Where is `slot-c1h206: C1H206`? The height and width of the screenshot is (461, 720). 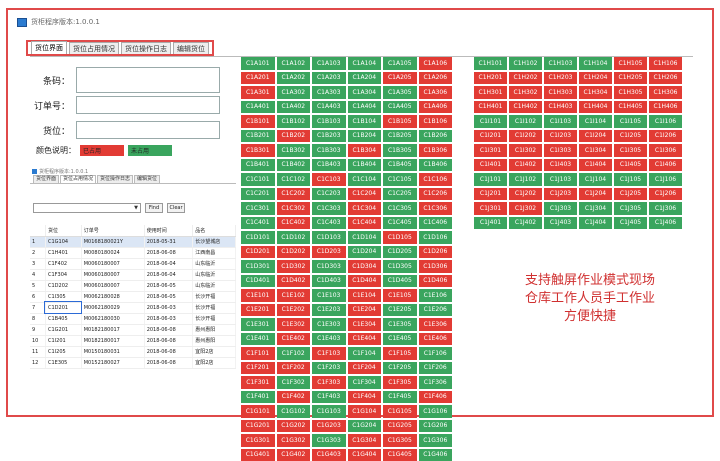 slot-c1h206: C1H206 is located at coordinates (665, 78).